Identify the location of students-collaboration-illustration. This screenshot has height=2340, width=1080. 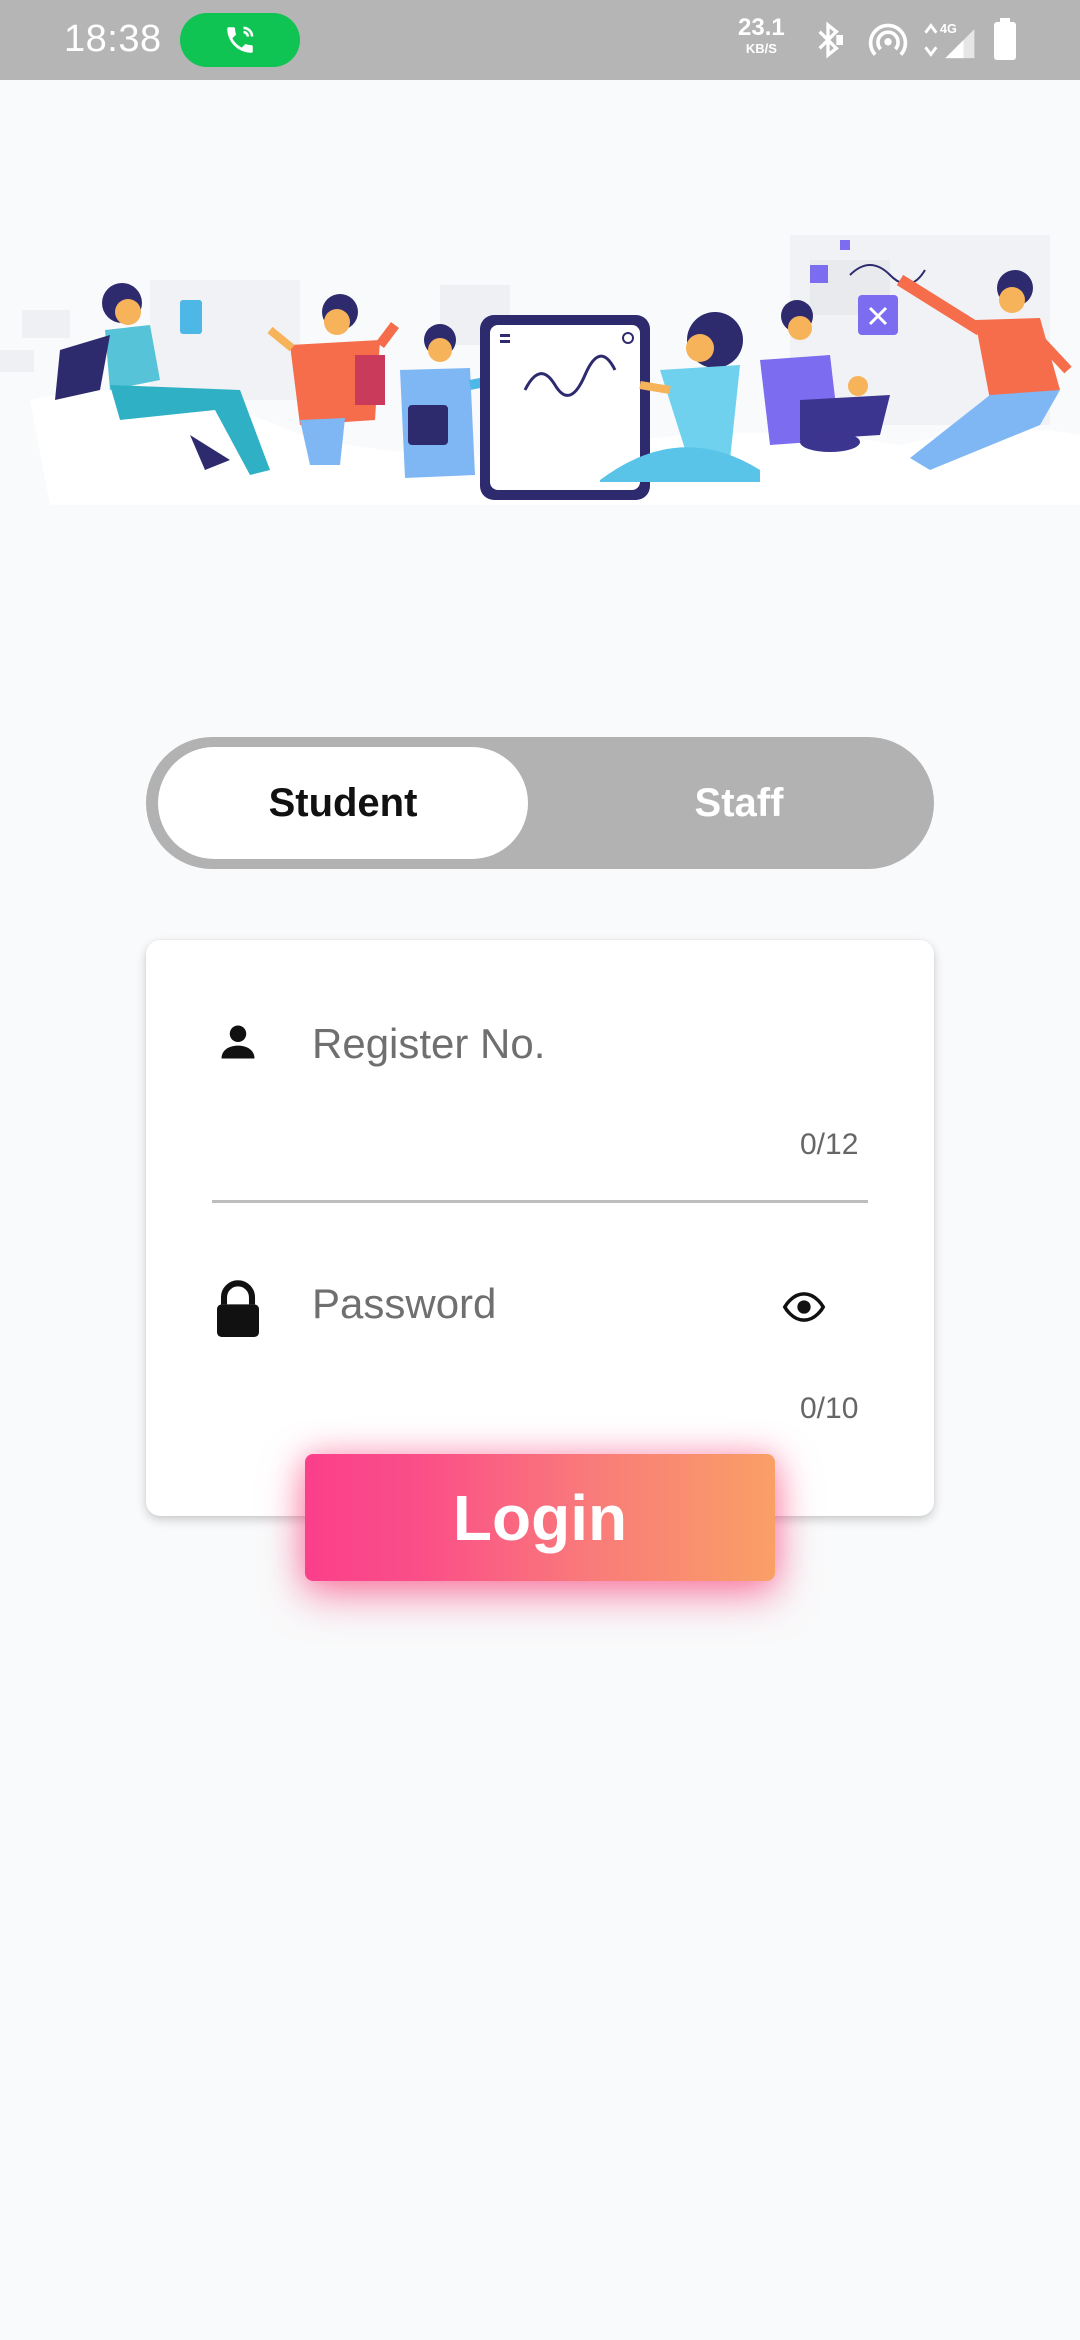
(540, 370).